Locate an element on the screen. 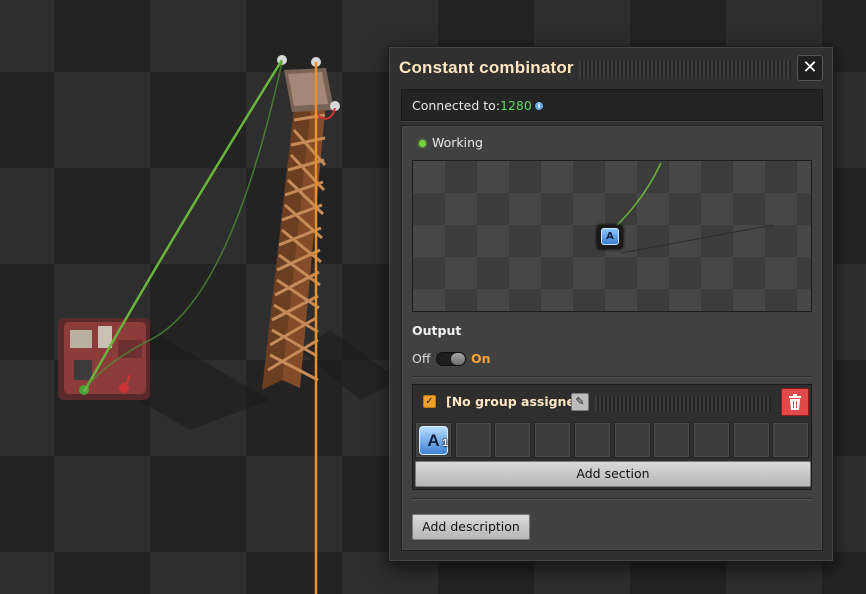 This screenshot has height=594, width=866. signal-slots: A 1 is located at coordinates (613, 440).